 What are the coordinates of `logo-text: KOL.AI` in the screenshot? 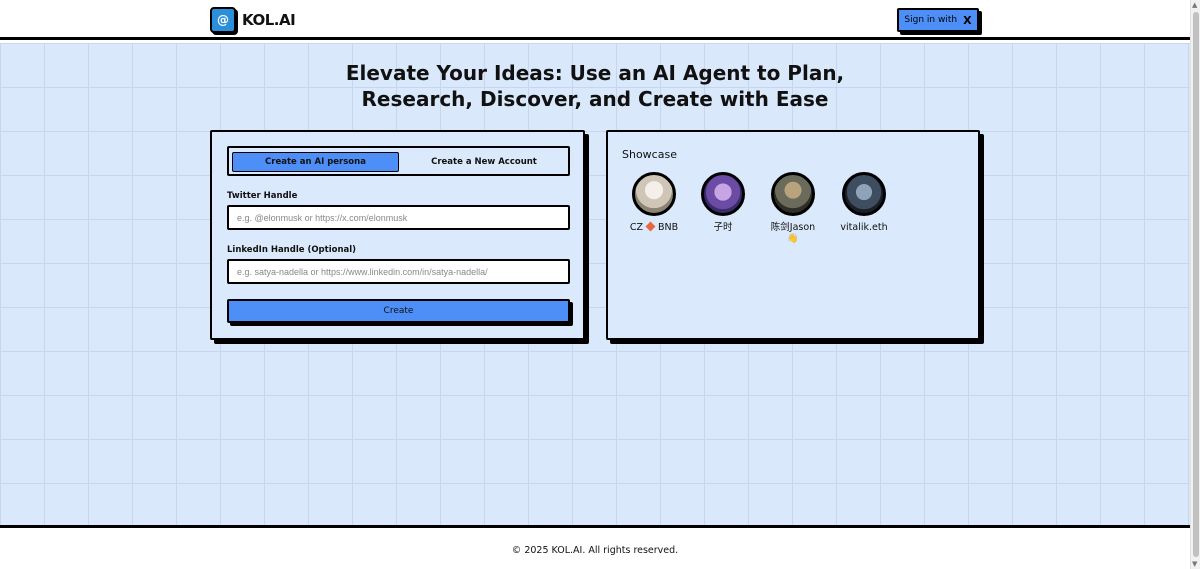 It's located at (269, 20).